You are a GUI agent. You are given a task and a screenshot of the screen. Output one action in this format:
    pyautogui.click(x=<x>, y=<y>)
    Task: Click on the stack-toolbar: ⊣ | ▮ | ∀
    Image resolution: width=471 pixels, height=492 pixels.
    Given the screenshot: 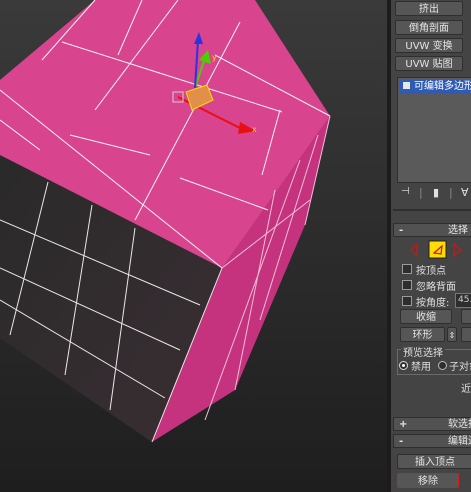 What is the action you would take?
    pyautogui.click(x=434, y=193)
    